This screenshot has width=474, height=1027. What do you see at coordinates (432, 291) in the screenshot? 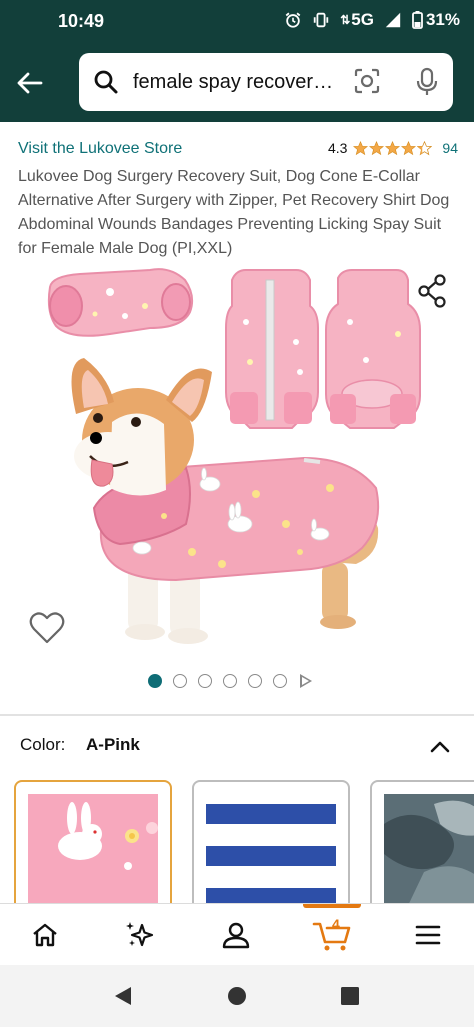
I see `share-icon` at bounding box center [432, 291].